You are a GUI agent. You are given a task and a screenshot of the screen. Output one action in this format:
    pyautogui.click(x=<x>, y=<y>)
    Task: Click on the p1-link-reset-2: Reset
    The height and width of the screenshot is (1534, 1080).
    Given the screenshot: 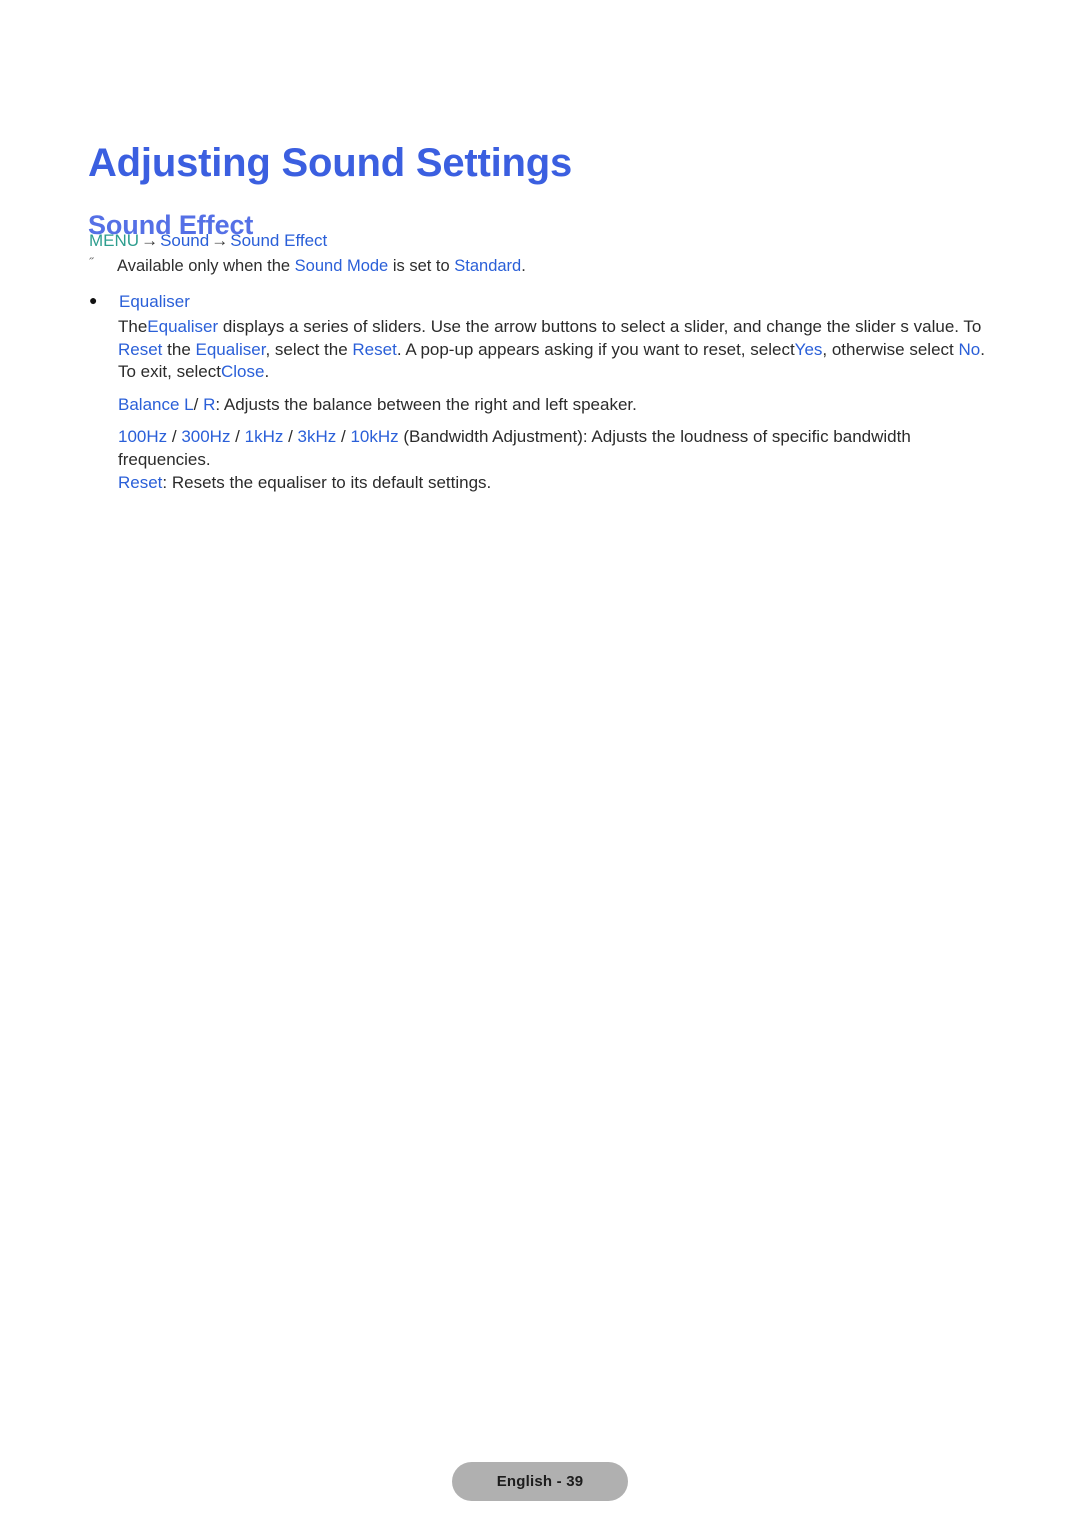 What is the action you would take?
    pyautogui.click(x=374, y=349)
    